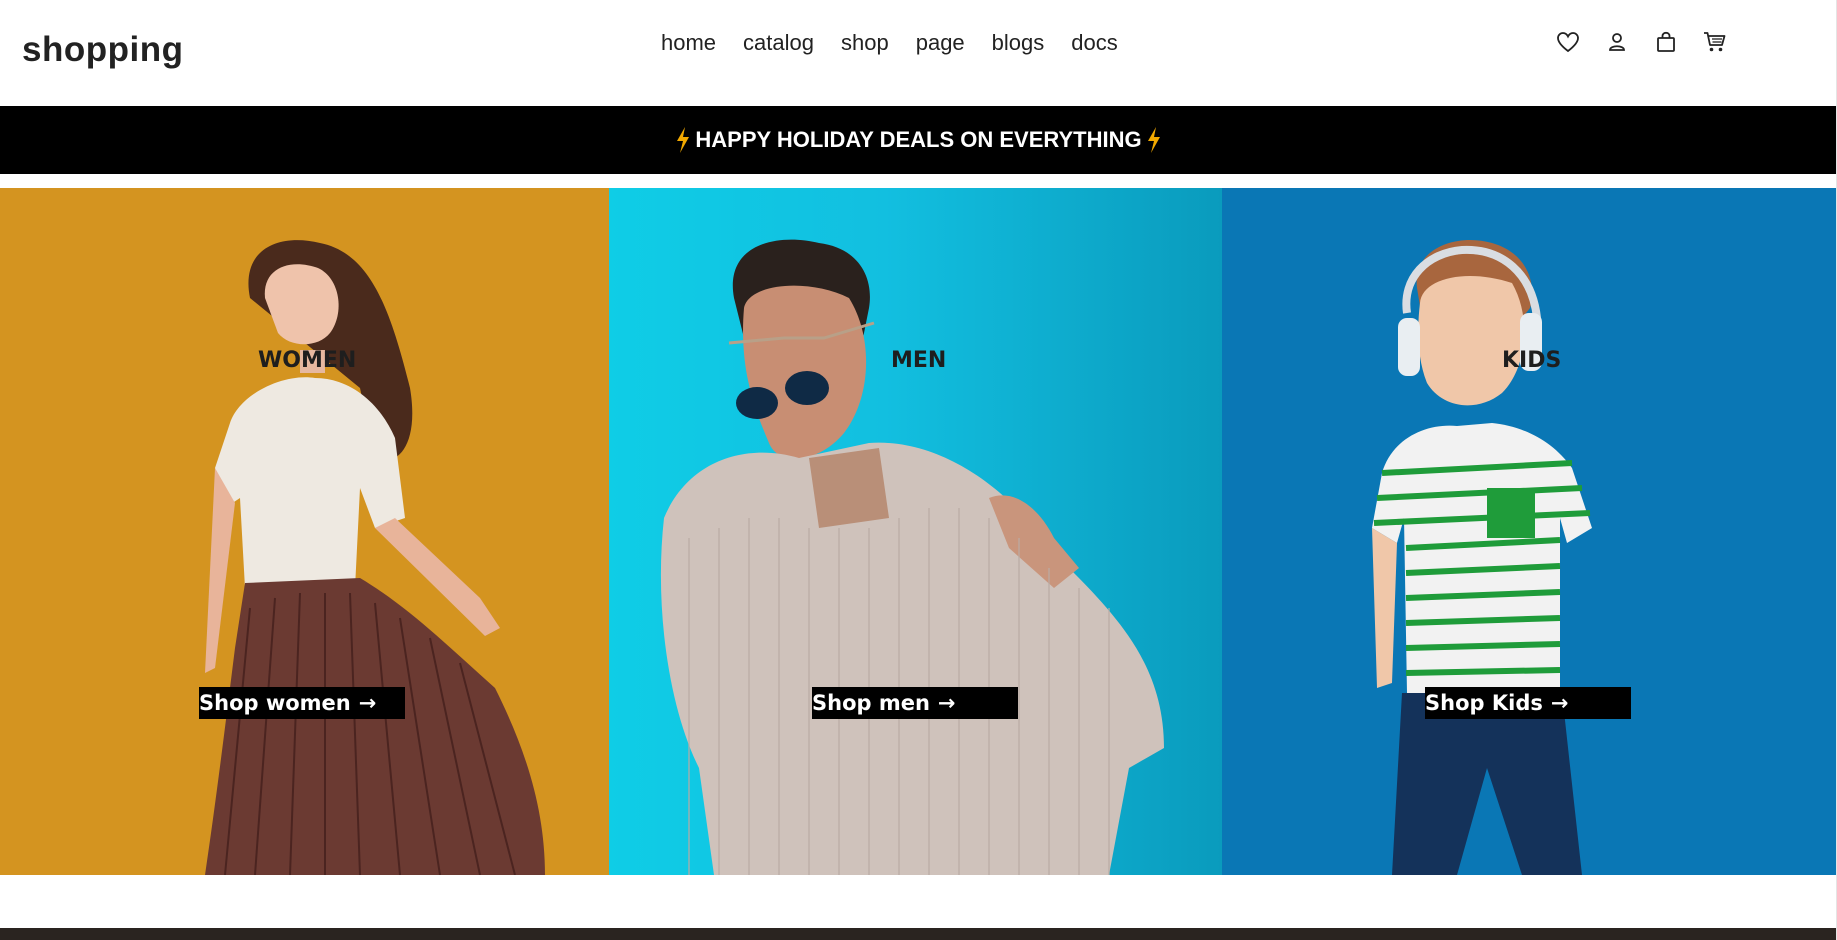 This screenshot has height=940, width=1837. I want to click on nav-shop: shop, so click(865, 43).